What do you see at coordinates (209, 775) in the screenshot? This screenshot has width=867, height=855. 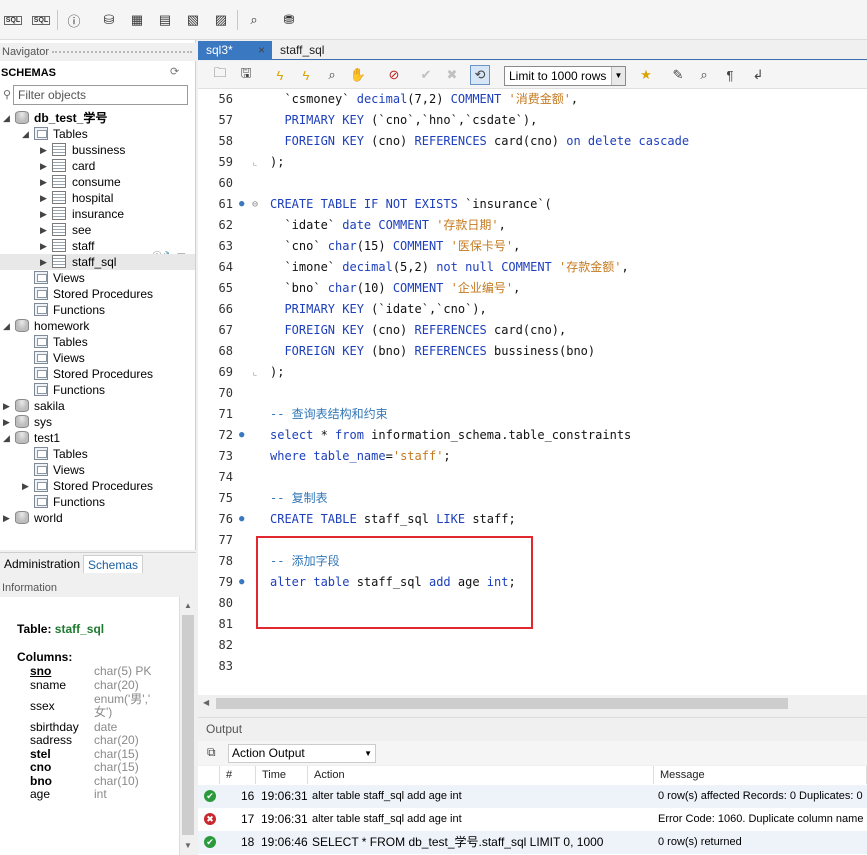 I see `column-header-status` at bounding box center [209, 775].